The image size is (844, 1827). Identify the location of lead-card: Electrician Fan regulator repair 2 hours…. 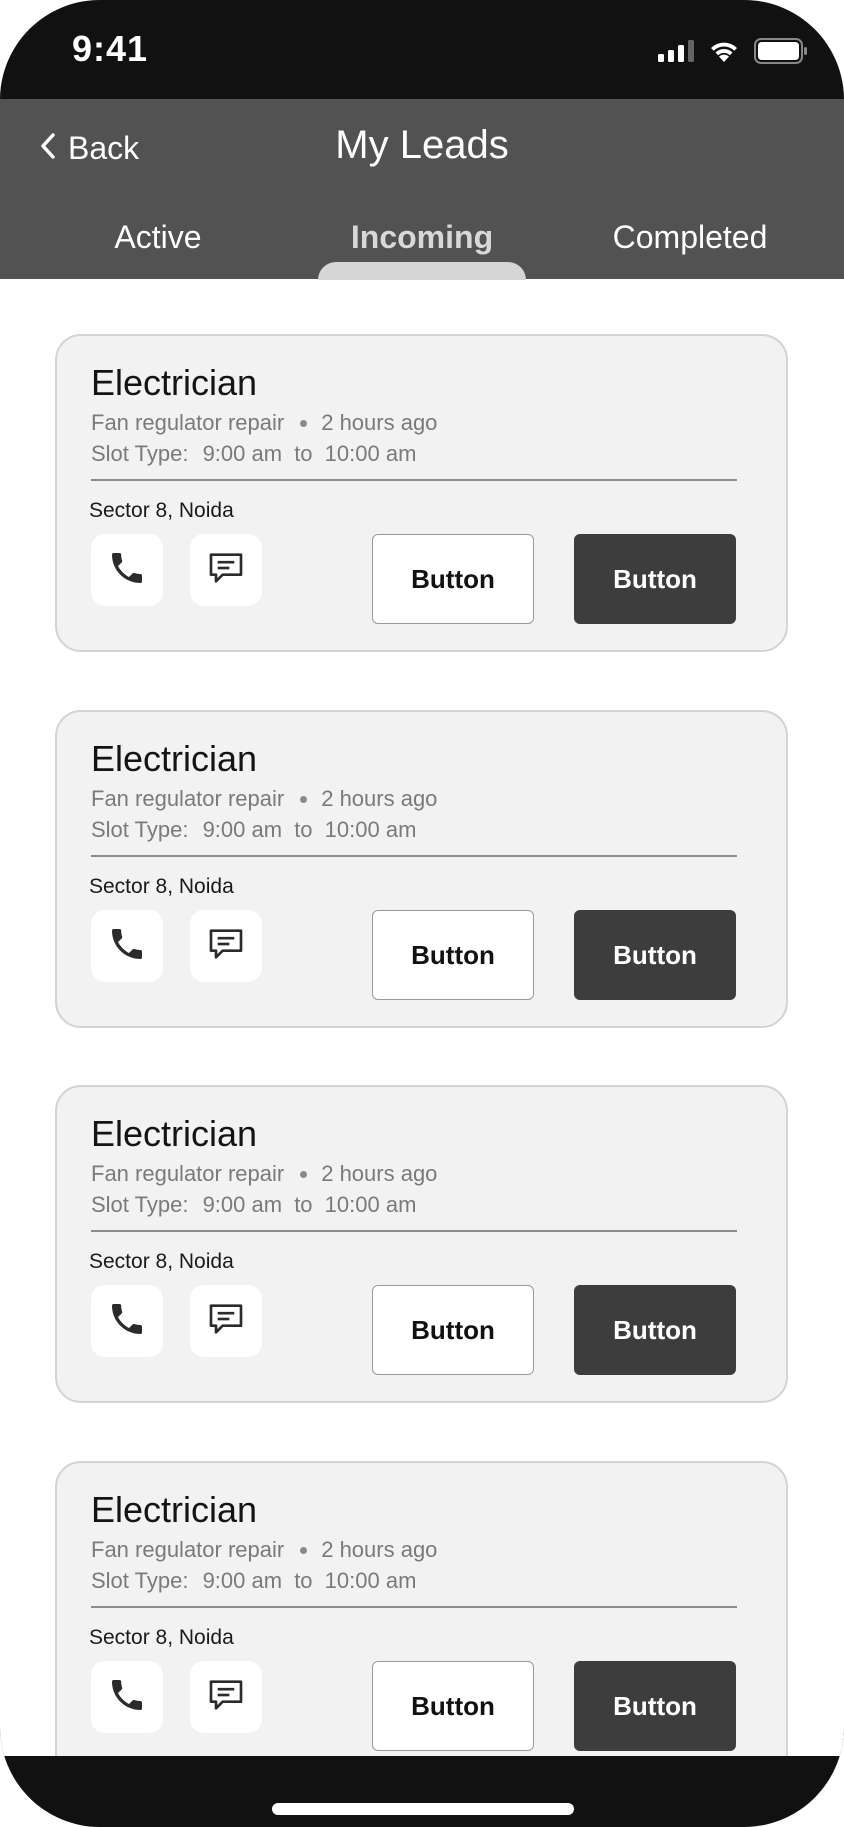
(421, 1608).